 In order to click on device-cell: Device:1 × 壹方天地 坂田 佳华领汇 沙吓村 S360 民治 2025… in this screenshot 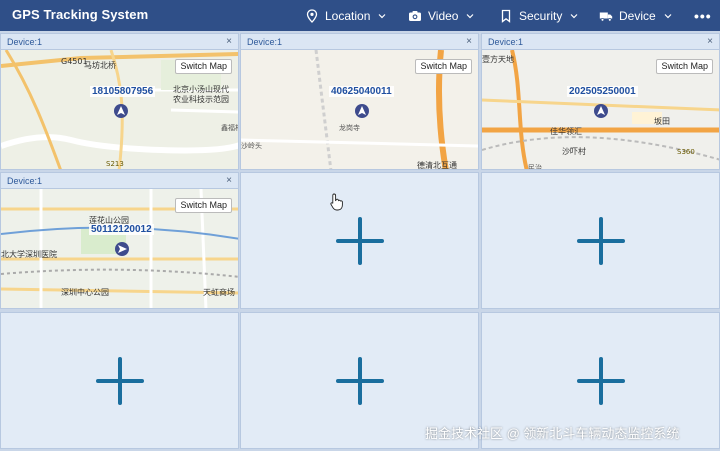, I will do `click(600, 101)`.